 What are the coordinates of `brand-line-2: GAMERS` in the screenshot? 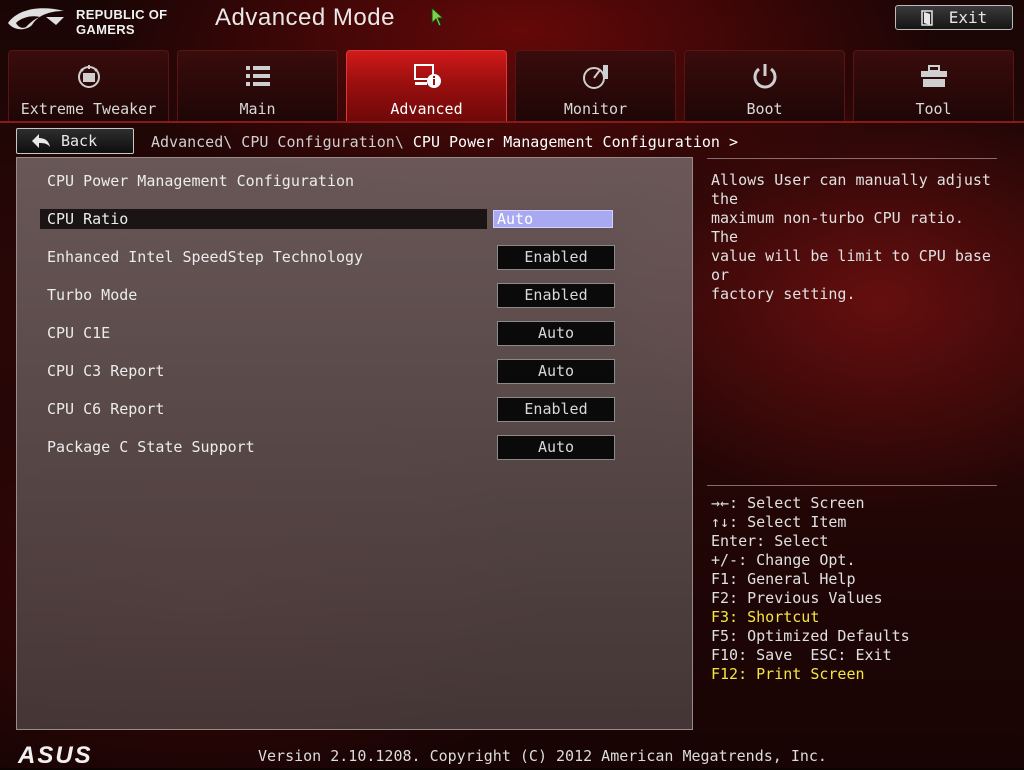 It's located at (105, 29).